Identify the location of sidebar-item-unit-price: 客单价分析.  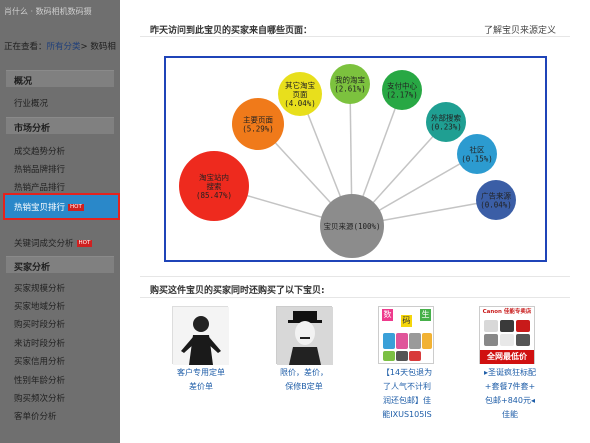
(35, 416).